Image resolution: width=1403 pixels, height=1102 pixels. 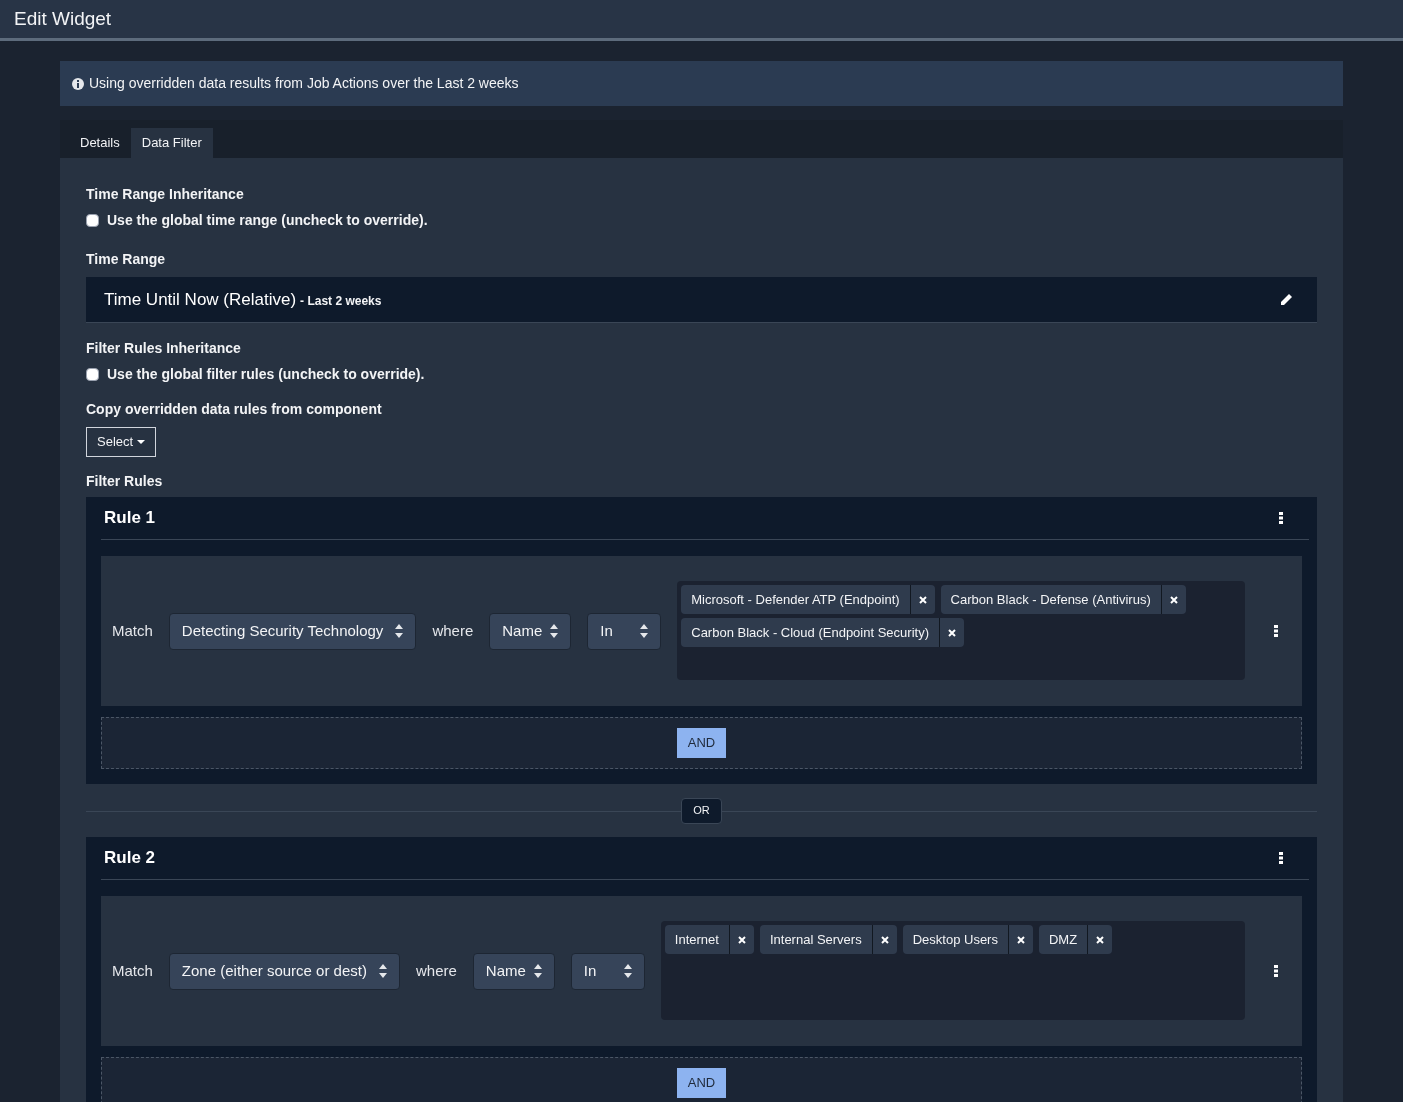 I want to click on value-tag: DMZ, so click(x=1075, y=939).